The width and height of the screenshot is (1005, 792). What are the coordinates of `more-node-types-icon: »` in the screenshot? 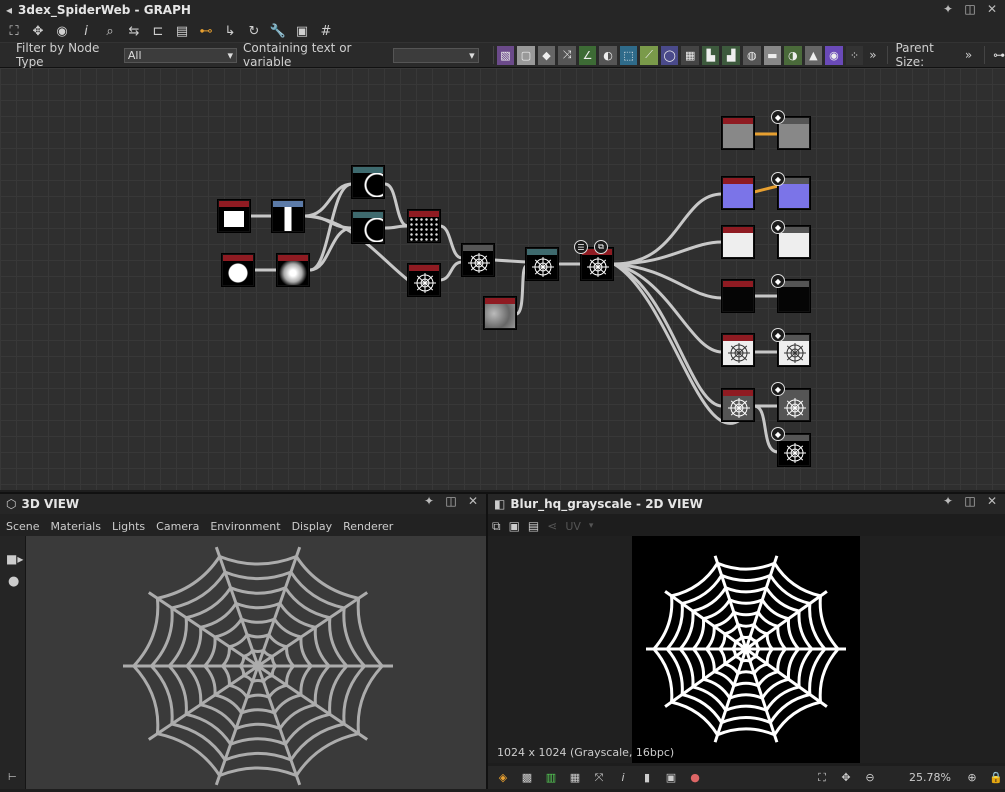 It's located at (872, 55).